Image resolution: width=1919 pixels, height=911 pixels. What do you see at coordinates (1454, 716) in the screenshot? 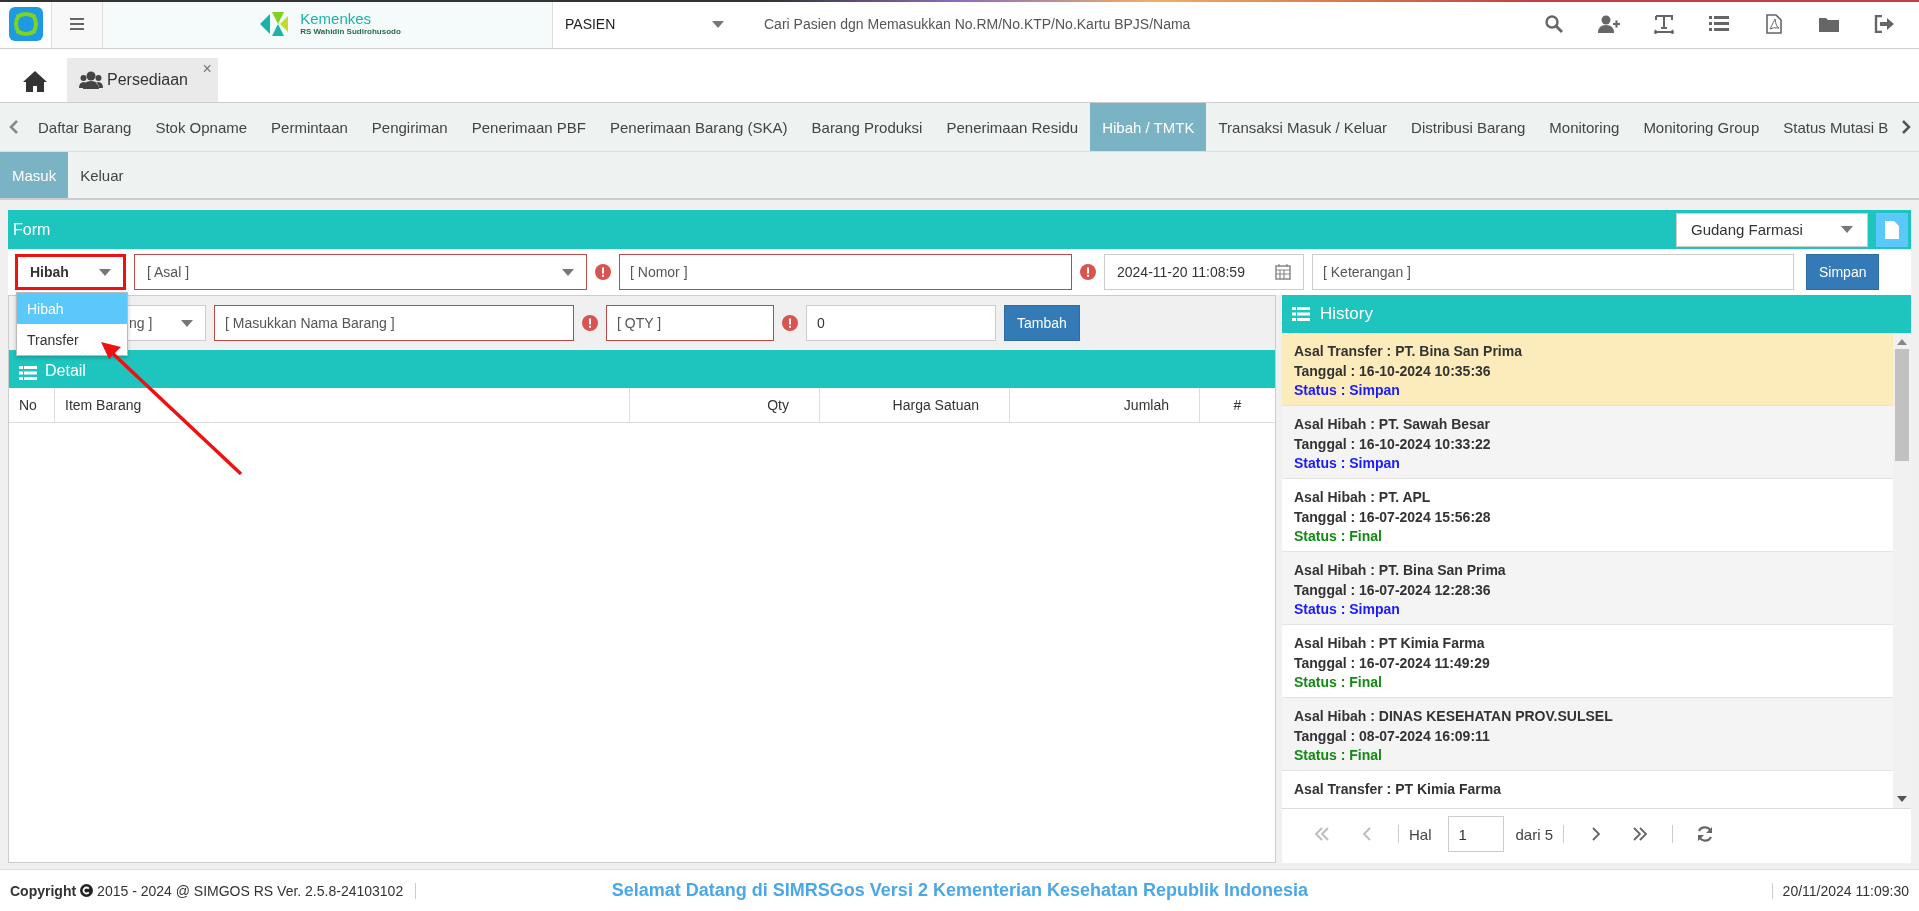
I see `history-origin: Asal Hibah : DINAS KESEHATAN PROV.SULSEL` at bounding box center [1454, 716].